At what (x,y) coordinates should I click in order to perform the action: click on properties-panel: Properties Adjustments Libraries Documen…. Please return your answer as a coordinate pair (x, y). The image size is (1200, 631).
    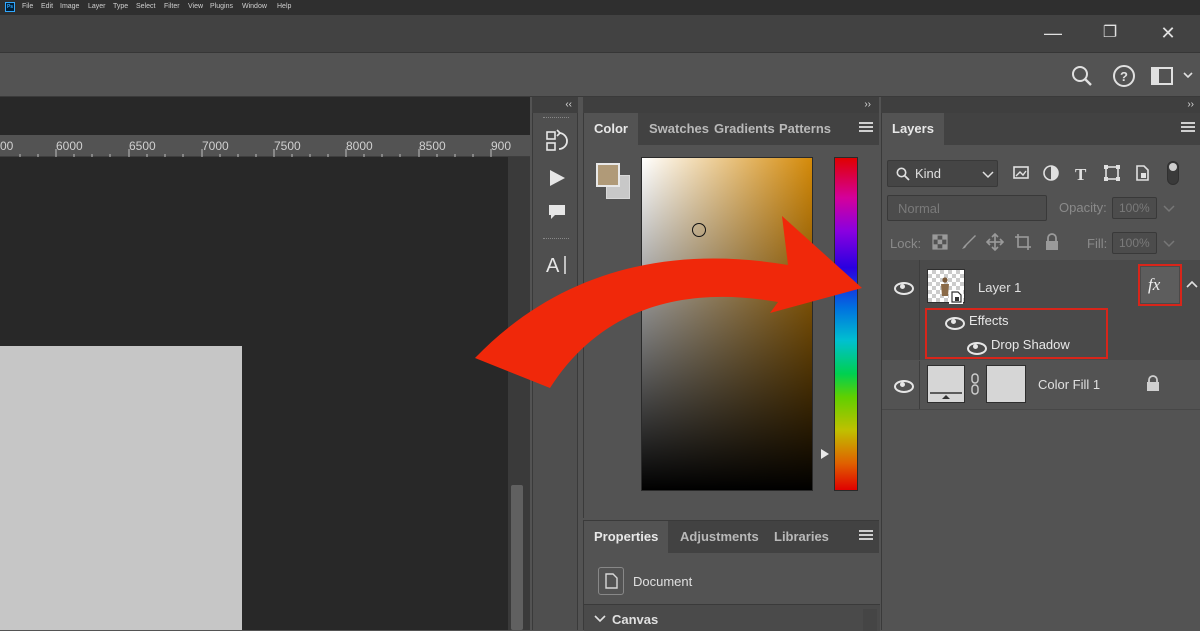
    Looking at the image, I should click on (731, 575).